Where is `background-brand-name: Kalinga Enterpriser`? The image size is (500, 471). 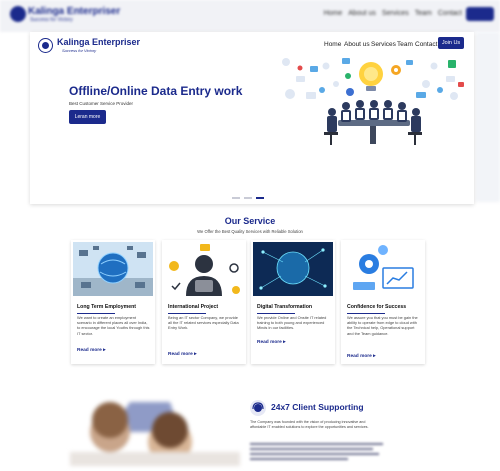 background-brand-name: Kalinga Enterpriser is located at coordinates (74, 11).